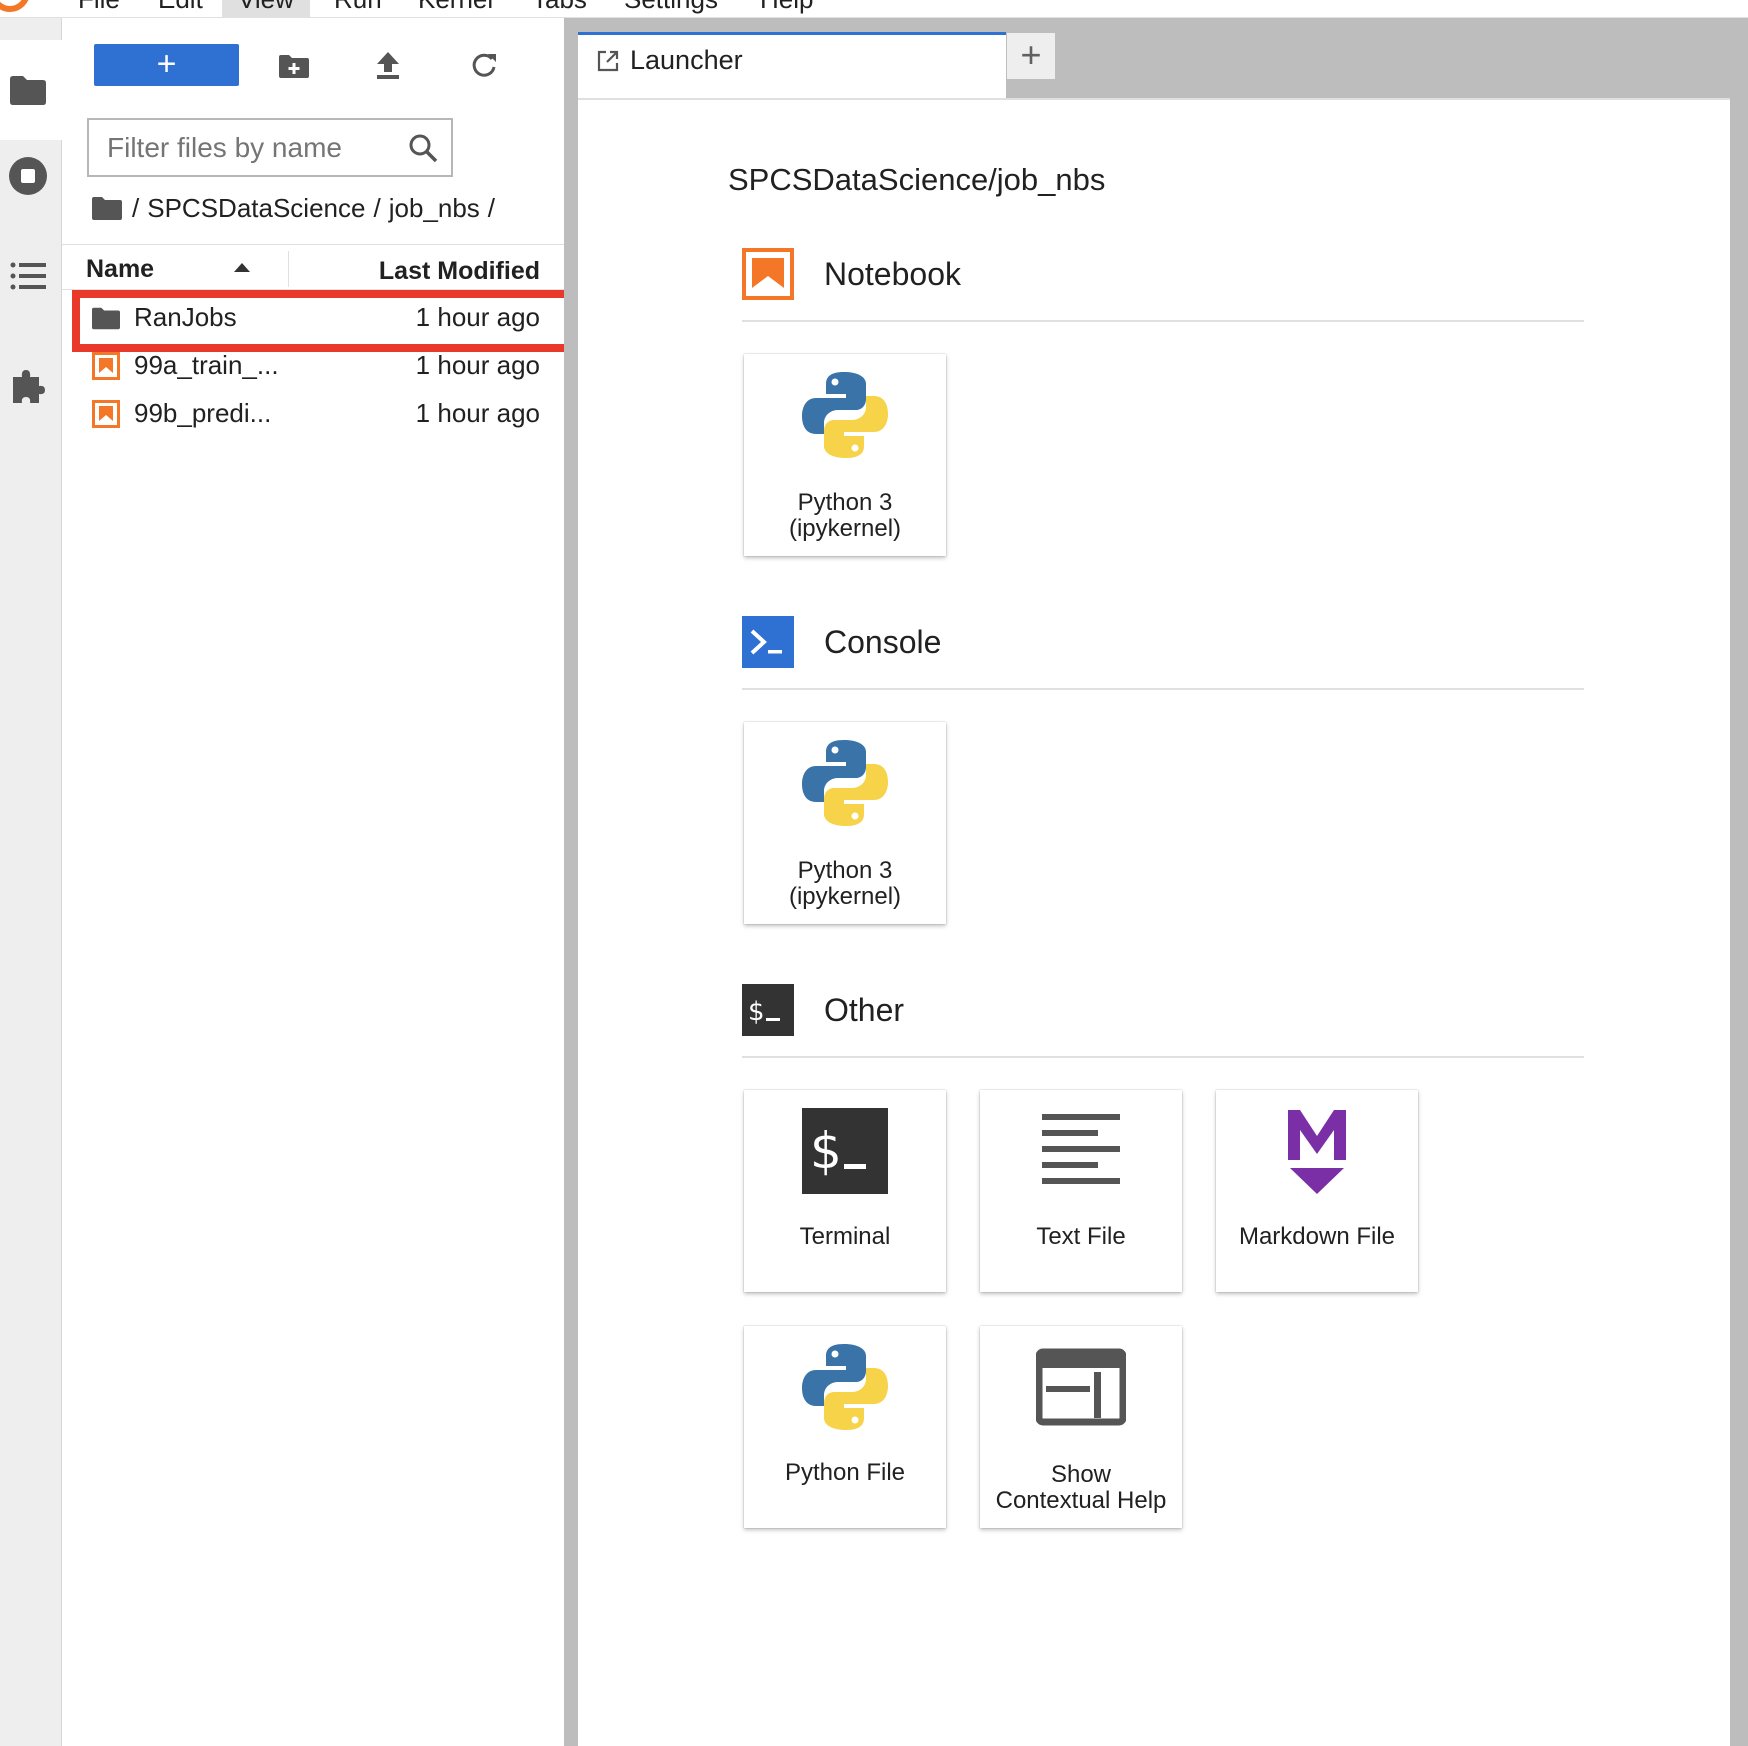 The width and height of the screenshot is (1748, 1746). I want to click on sort-ascending-icon, so click(242, 267).